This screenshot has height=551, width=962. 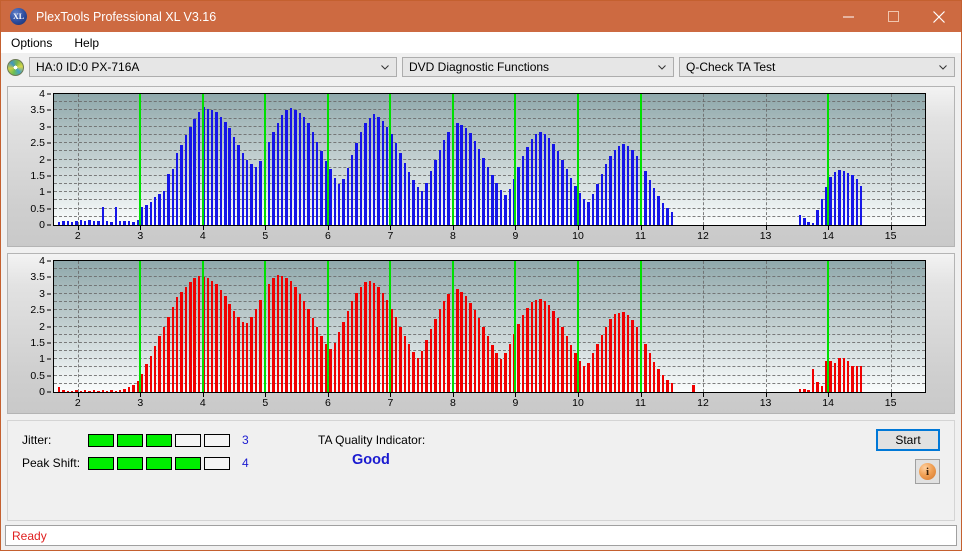 I want to click on minimize-icon, so click(x=848, y=16).